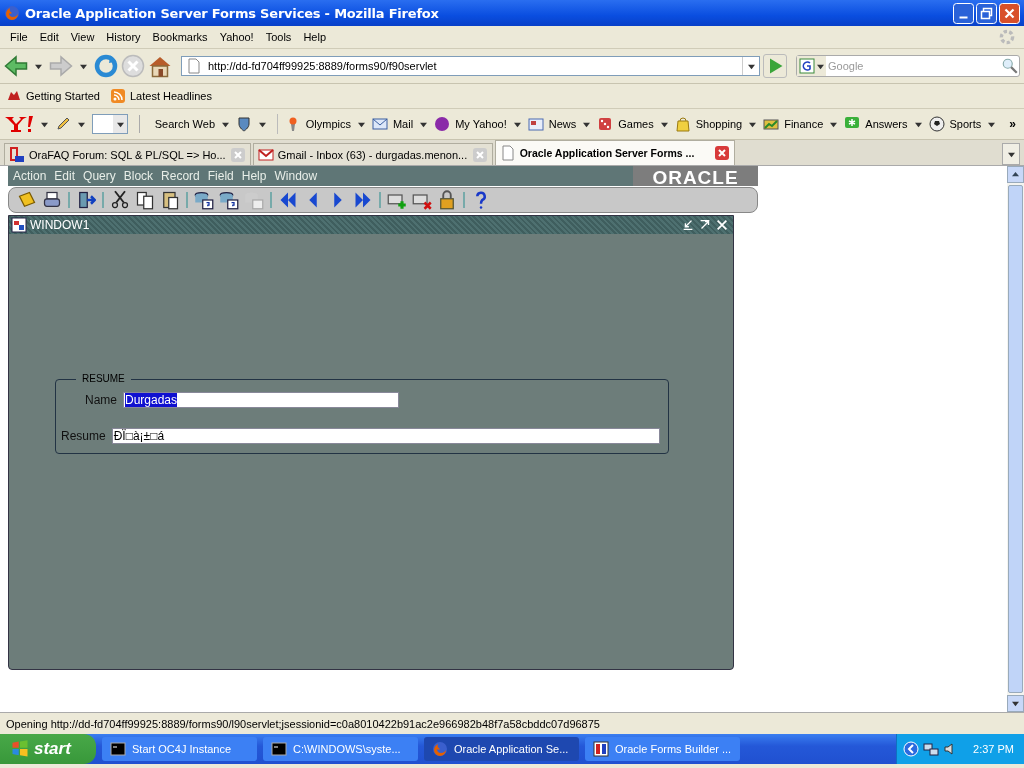 Image resolution: width=1024 pixels, height=768 pixels. What do you see at coordinates (771, 124) in the screenshot?
I see `chart-icon` at bounding box center [771, 124].